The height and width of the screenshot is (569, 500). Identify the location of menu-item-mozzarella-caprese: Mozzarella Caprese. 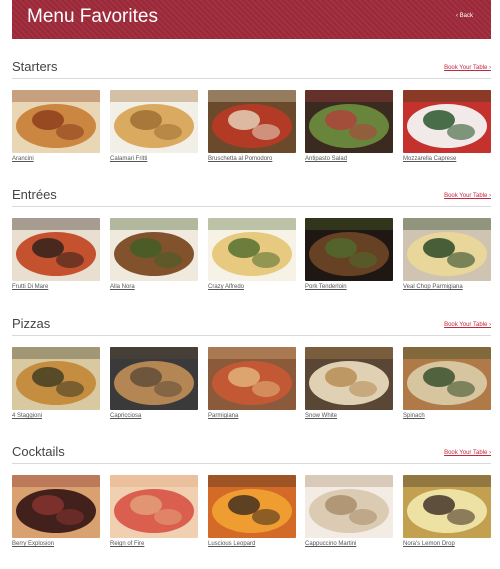
(447, 126).